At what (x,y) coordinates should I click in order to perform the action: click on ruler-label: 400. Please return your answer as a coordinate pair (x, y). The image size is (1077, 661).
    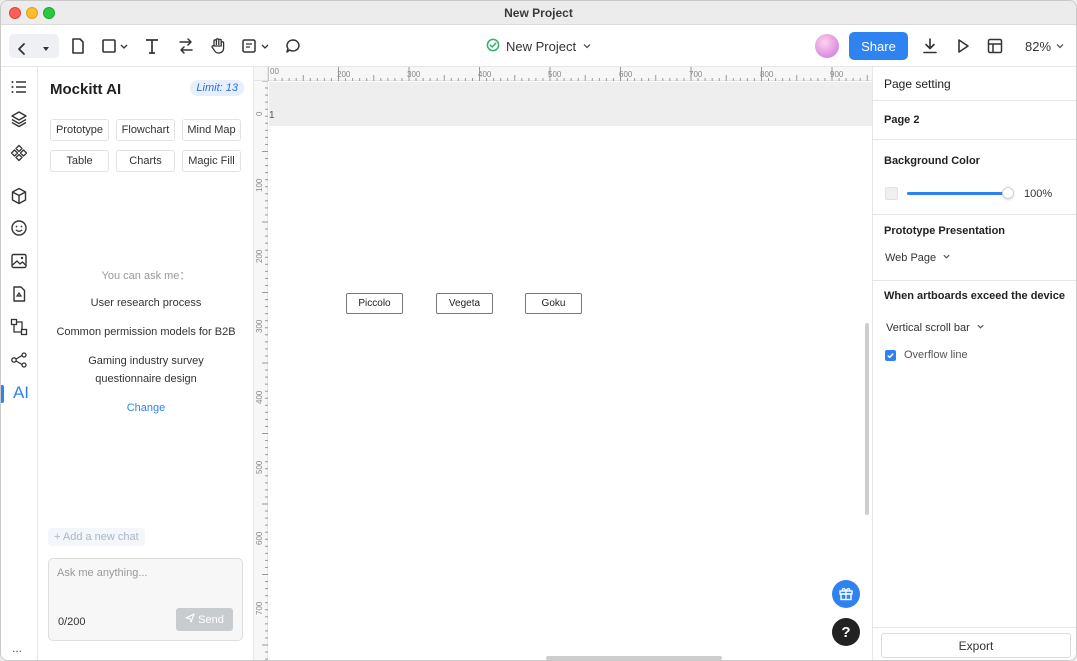
    Looking at the image, I should click on (485, 74).